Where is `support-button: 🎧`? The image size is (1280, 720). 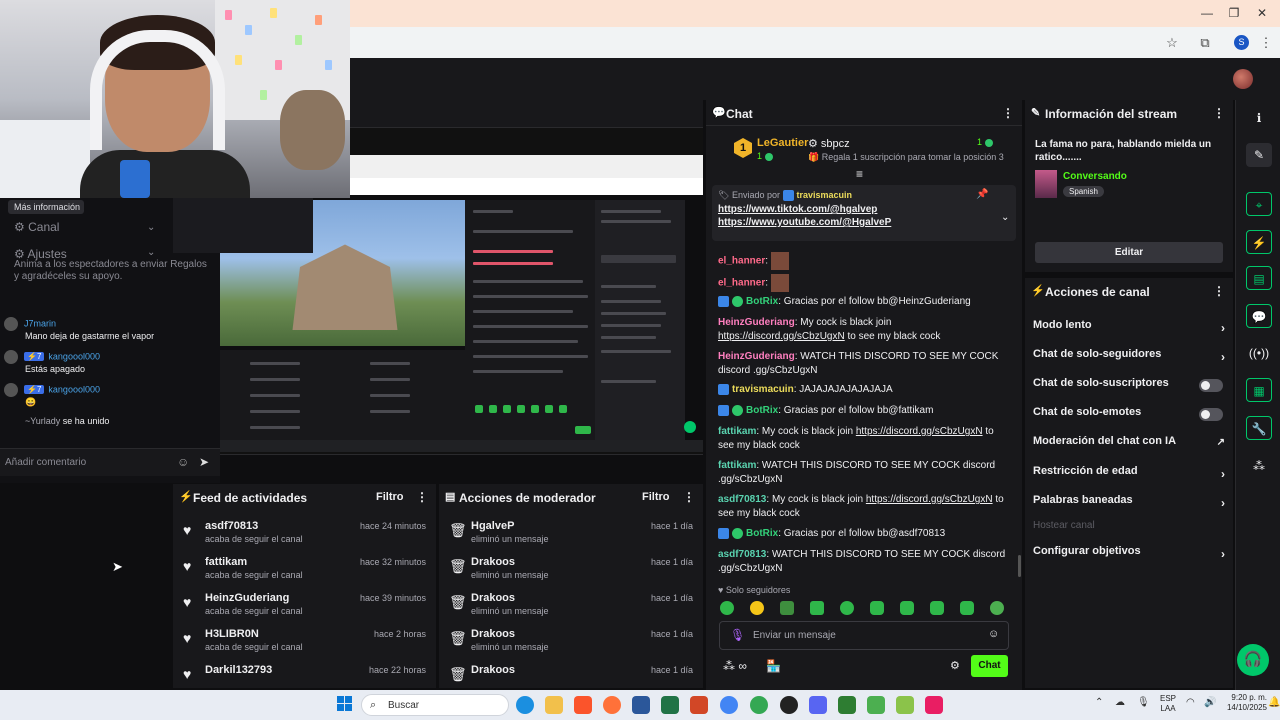 support-button: 🎧 is located at coordinates (1253, 660).